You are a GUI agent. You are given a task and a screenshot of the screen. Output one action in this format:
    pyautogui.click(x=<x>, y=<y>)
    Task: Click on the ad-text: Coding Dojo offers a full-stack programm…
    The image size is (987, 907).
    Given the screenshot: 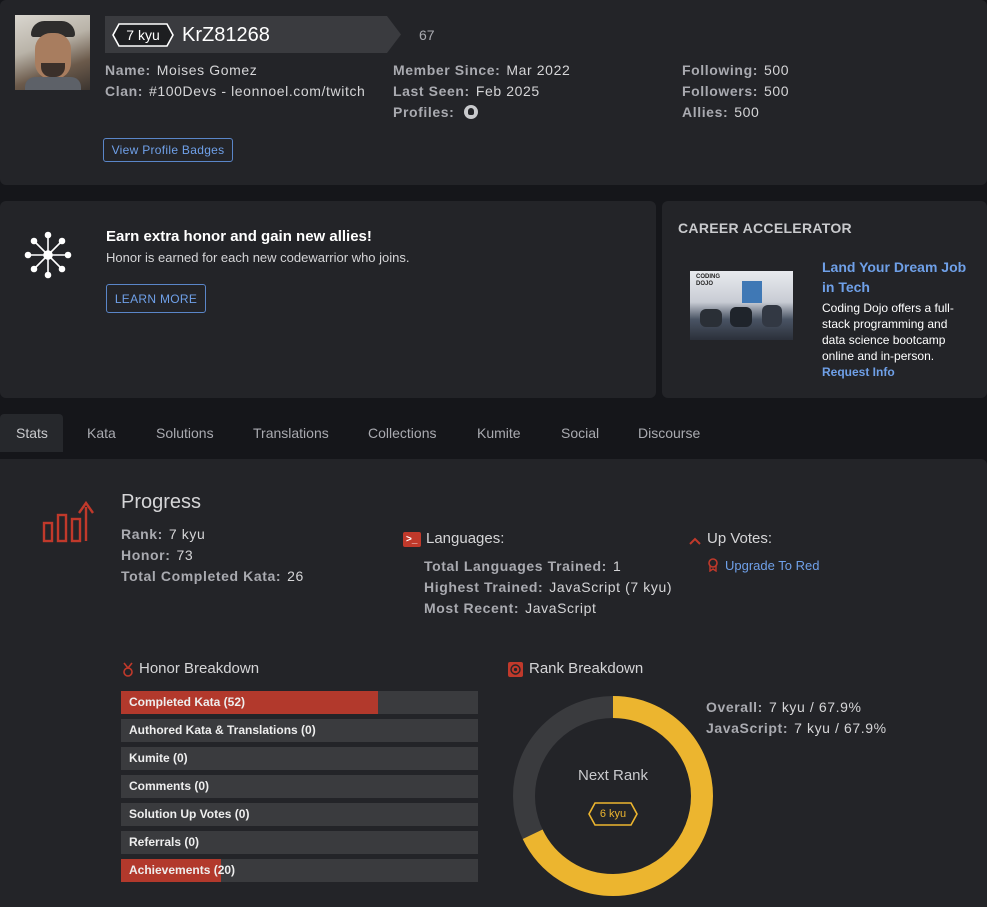 What is the action you would take?
    pyautogui.click(x=888, y=332)
    